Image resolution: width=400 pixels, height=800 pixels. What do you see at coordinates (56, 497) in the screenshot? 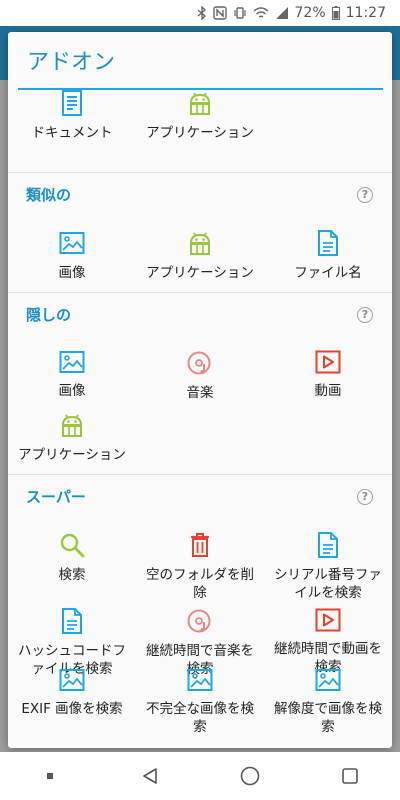
I see `section-title: スーパー` at bounding box center [56, 497].